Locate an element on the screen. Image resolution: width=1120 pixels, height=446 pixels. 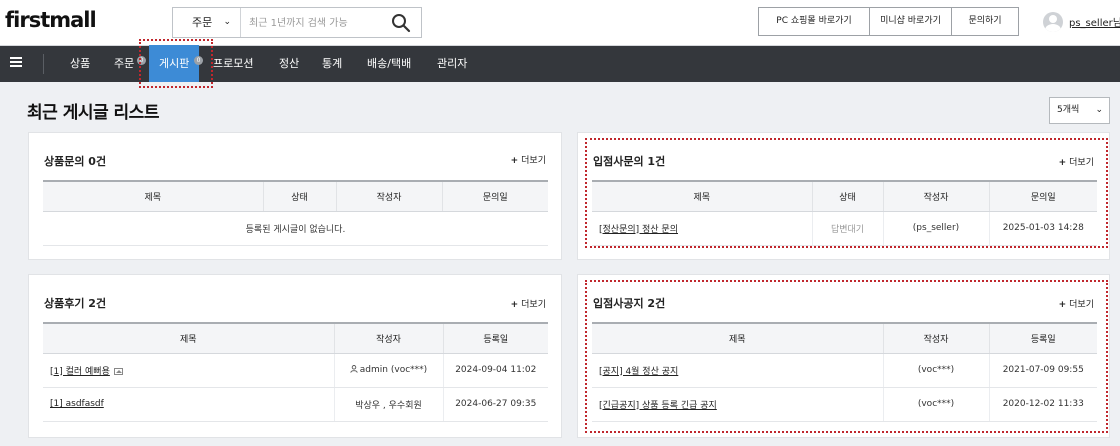
image-attachment-icon is located at coordinates (118, 371).